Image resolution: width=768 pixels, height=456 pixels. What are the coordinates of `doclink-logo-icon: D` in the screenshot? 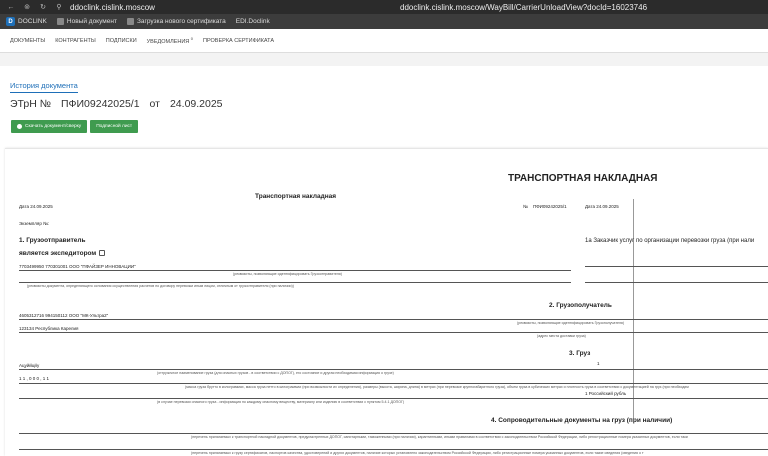 It's located at (10, 21).